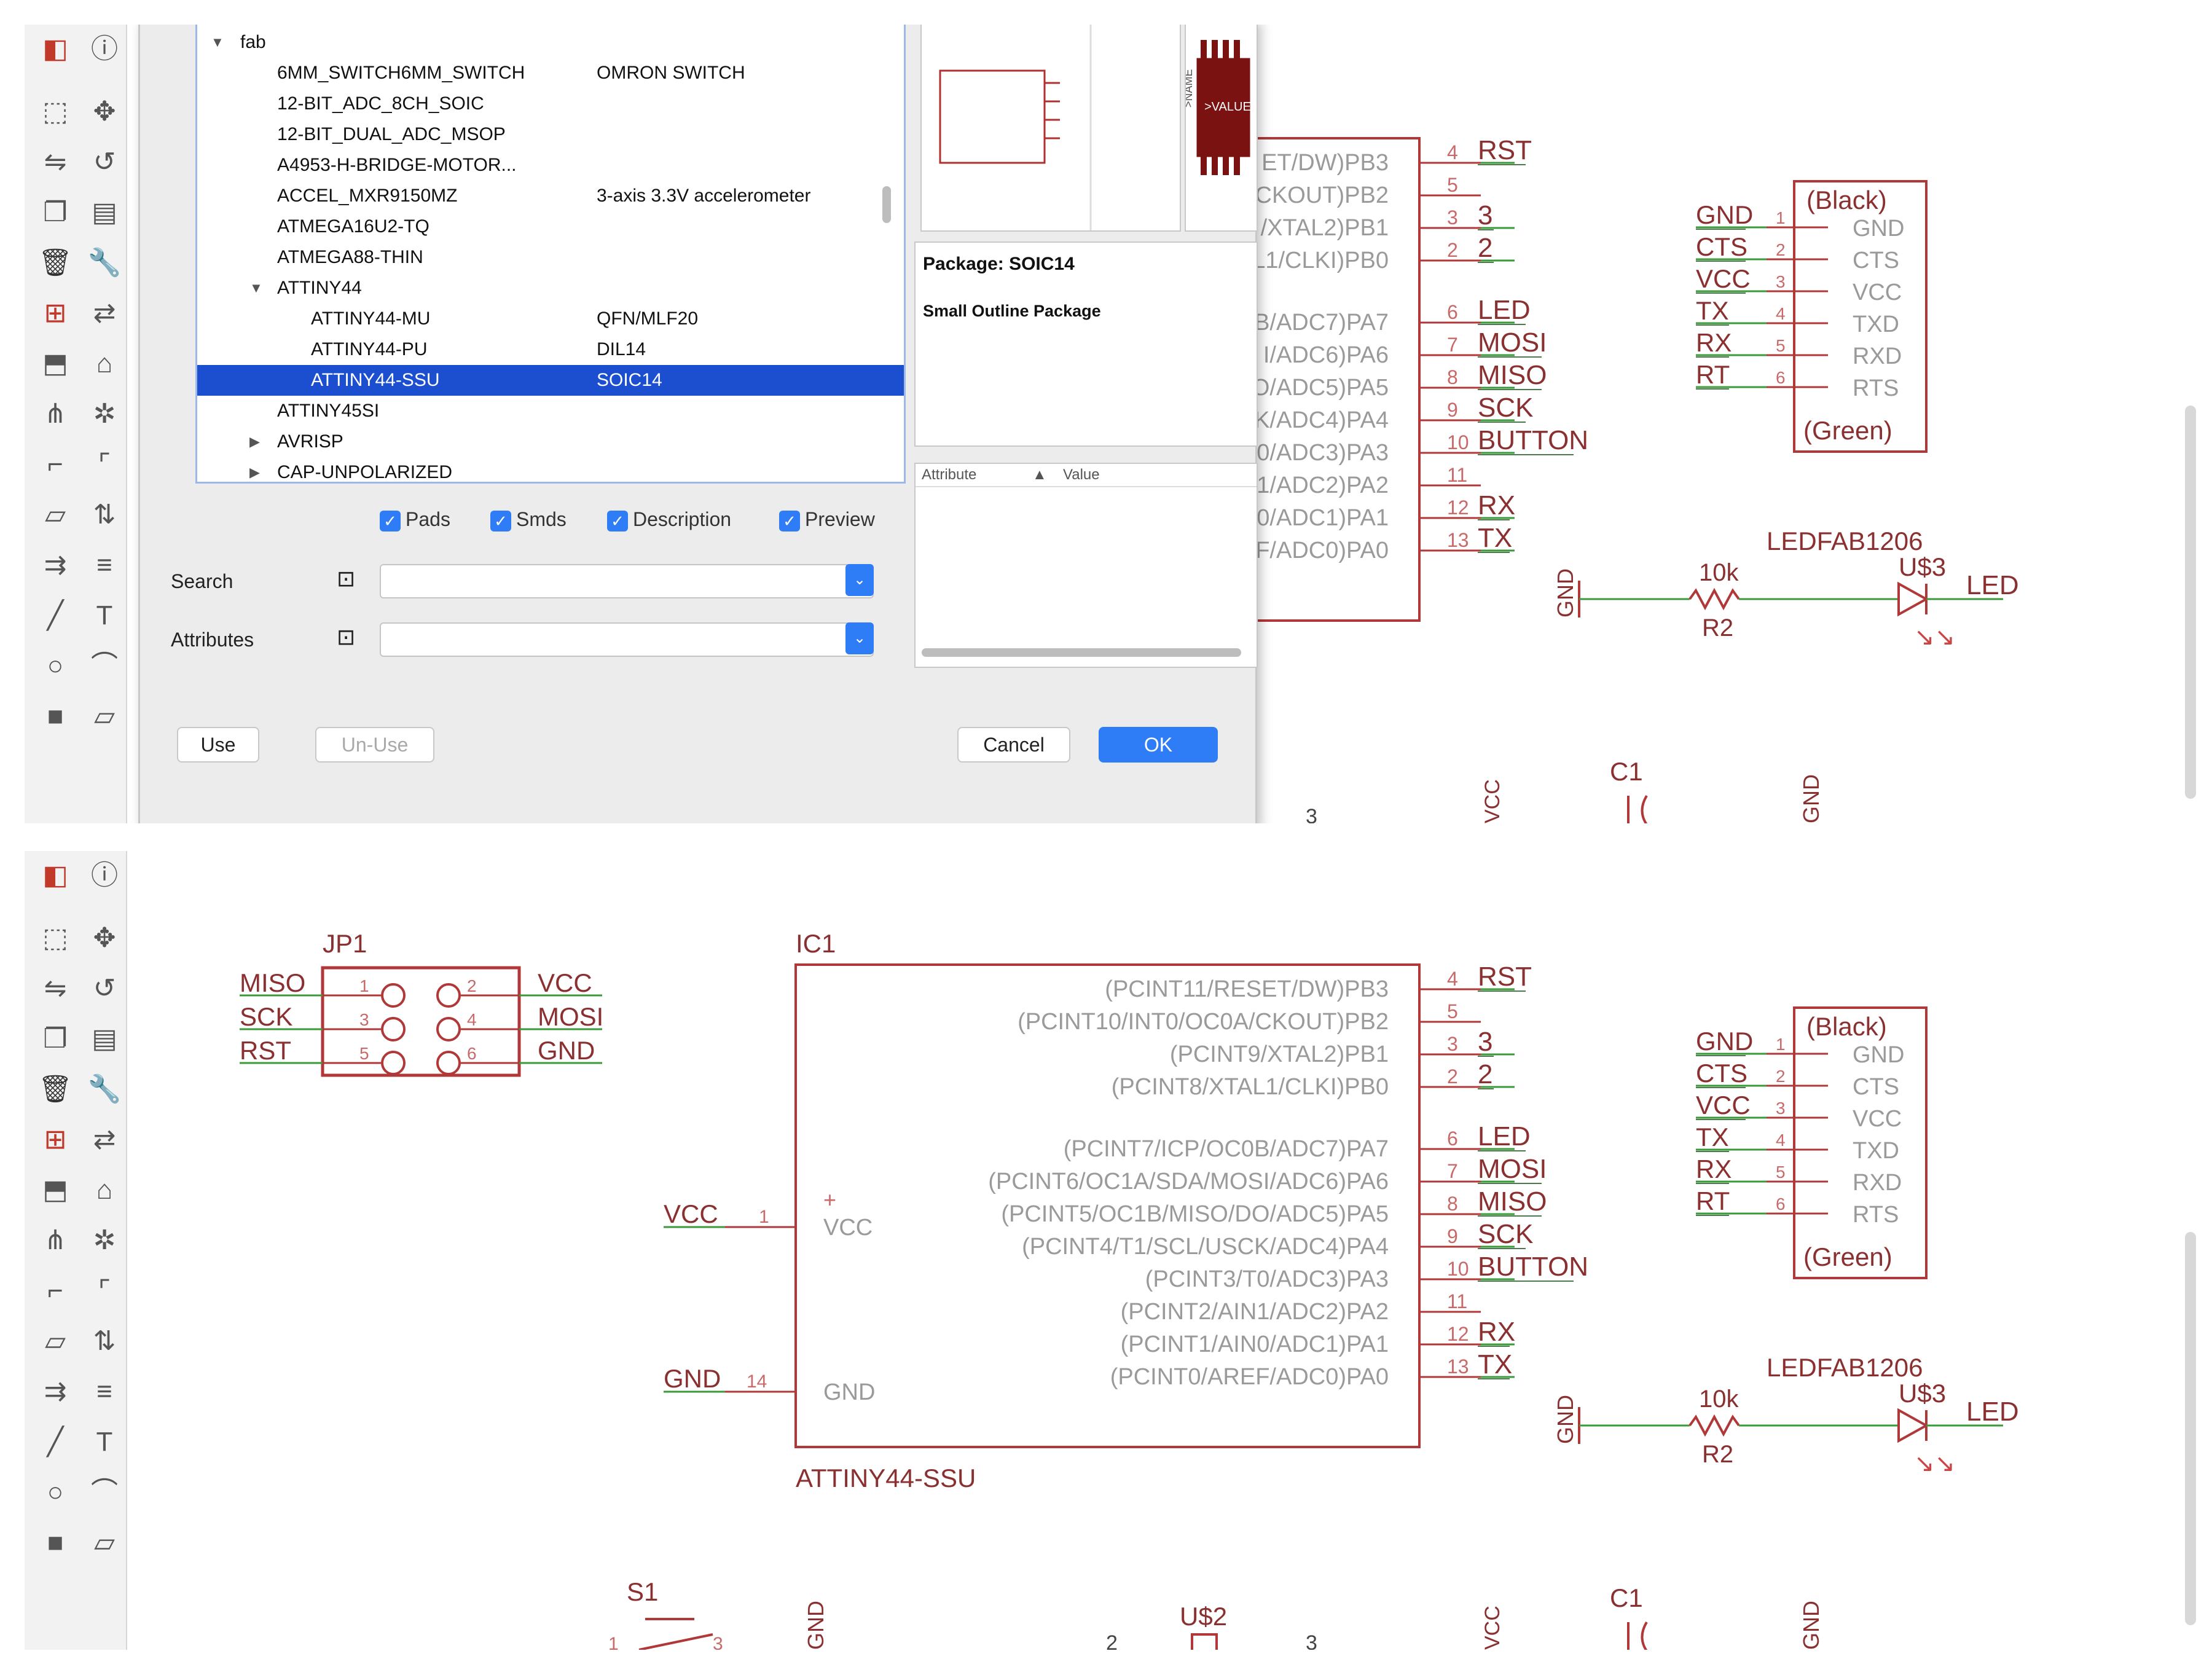  Describe the element at coordinates (1039, 475) in the screenshot. I see `attr-sort-icon: ▲` at that location.